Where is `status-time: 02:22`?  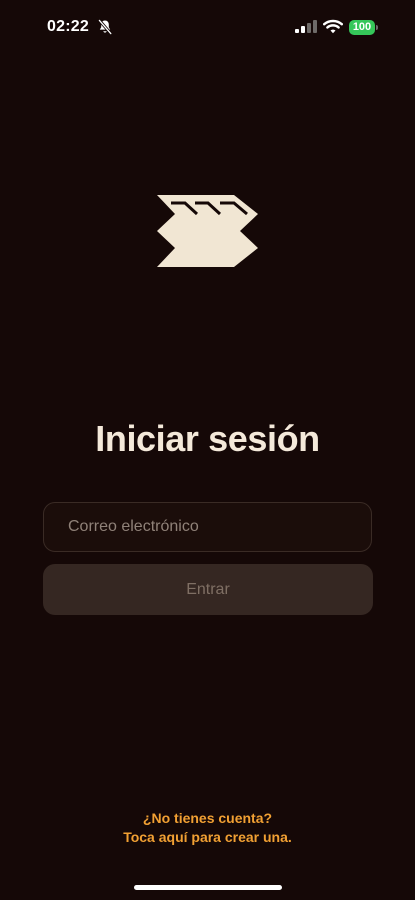 status-time: 02:22 is located at coordinates (68, 26).